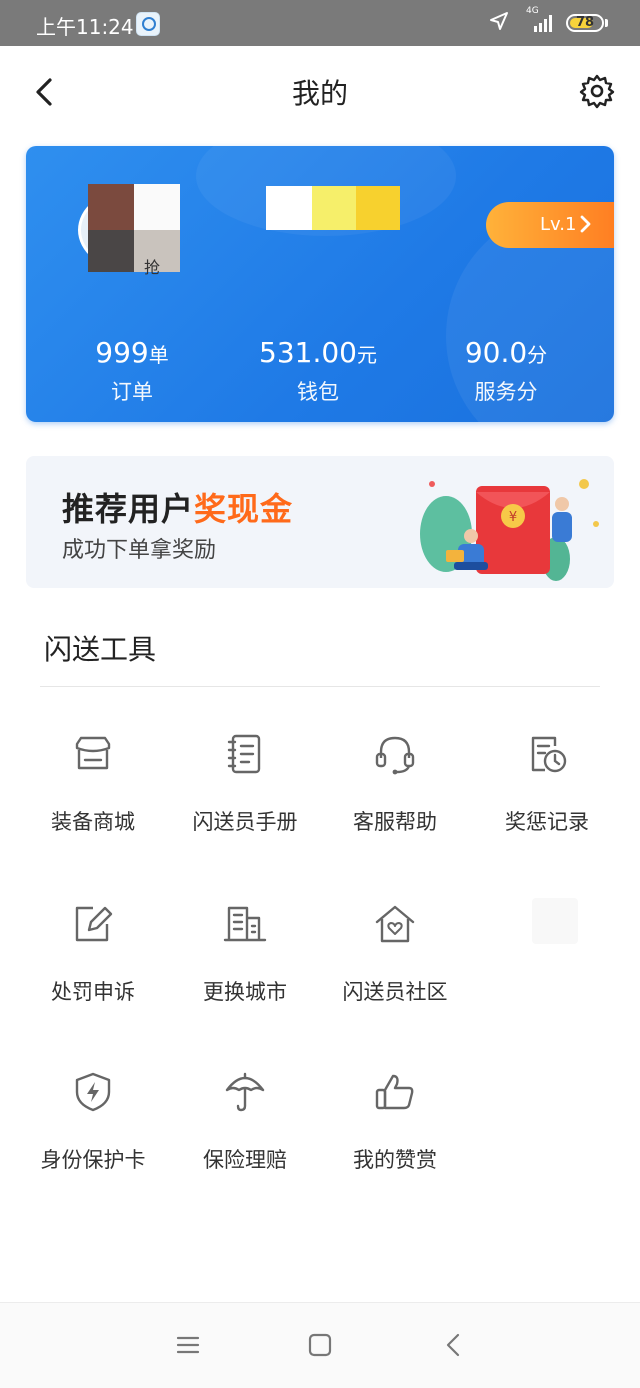  What do you see at coordinates (318, 371) in the screenshot?
I see `stat-wallet: 531.00元 钱包` at bounding box center [318, 371].